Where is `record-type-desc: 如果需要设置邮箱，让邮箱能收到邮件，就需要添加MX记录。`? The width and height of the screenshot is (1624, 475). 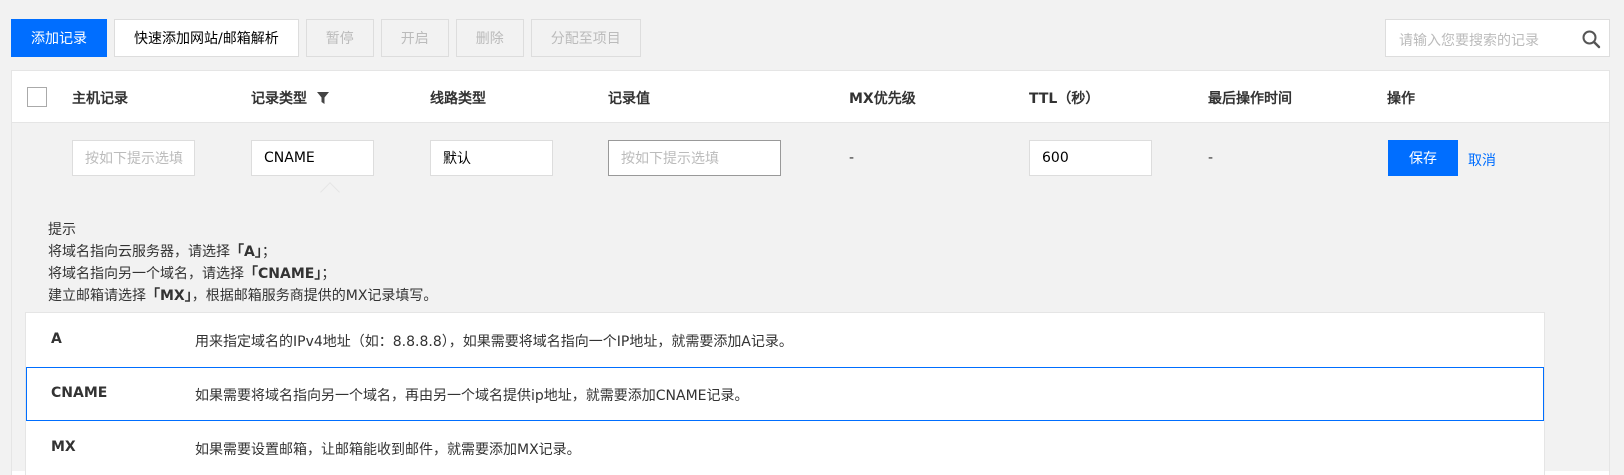 record-type-desc: 如果需要设置邮箱，让邮箱能收到邮件，就需要添加MX记录。 is located at coordinates (388, 450).